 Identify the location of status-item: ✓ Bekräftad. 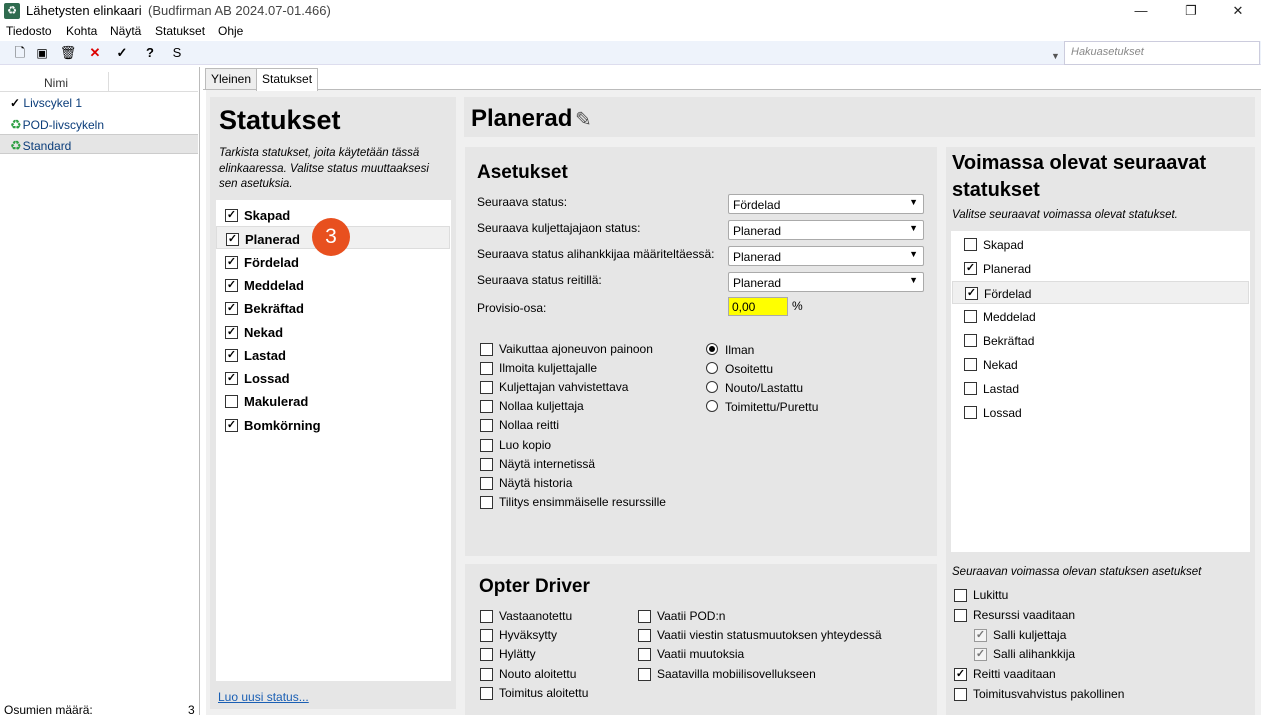
(333, 307).